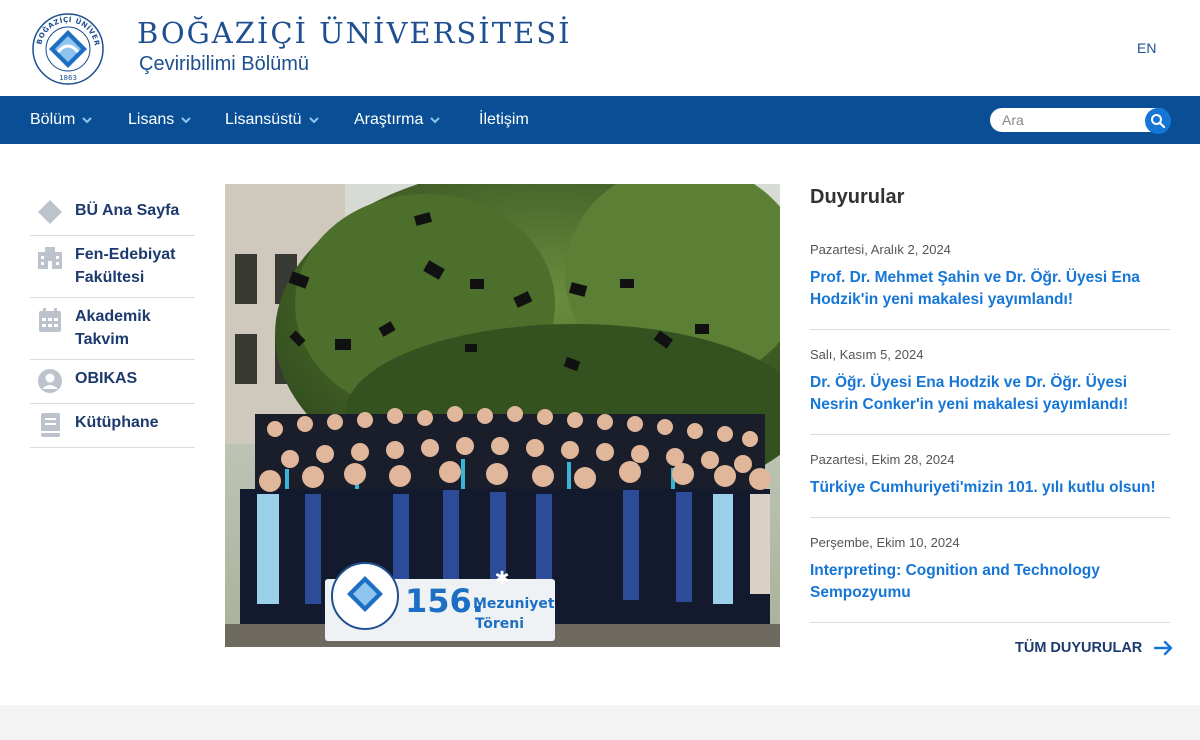 The height and width of the screenshot is (740, 1200). I want to click on nav-label: Araştırma, so click(389, 119).